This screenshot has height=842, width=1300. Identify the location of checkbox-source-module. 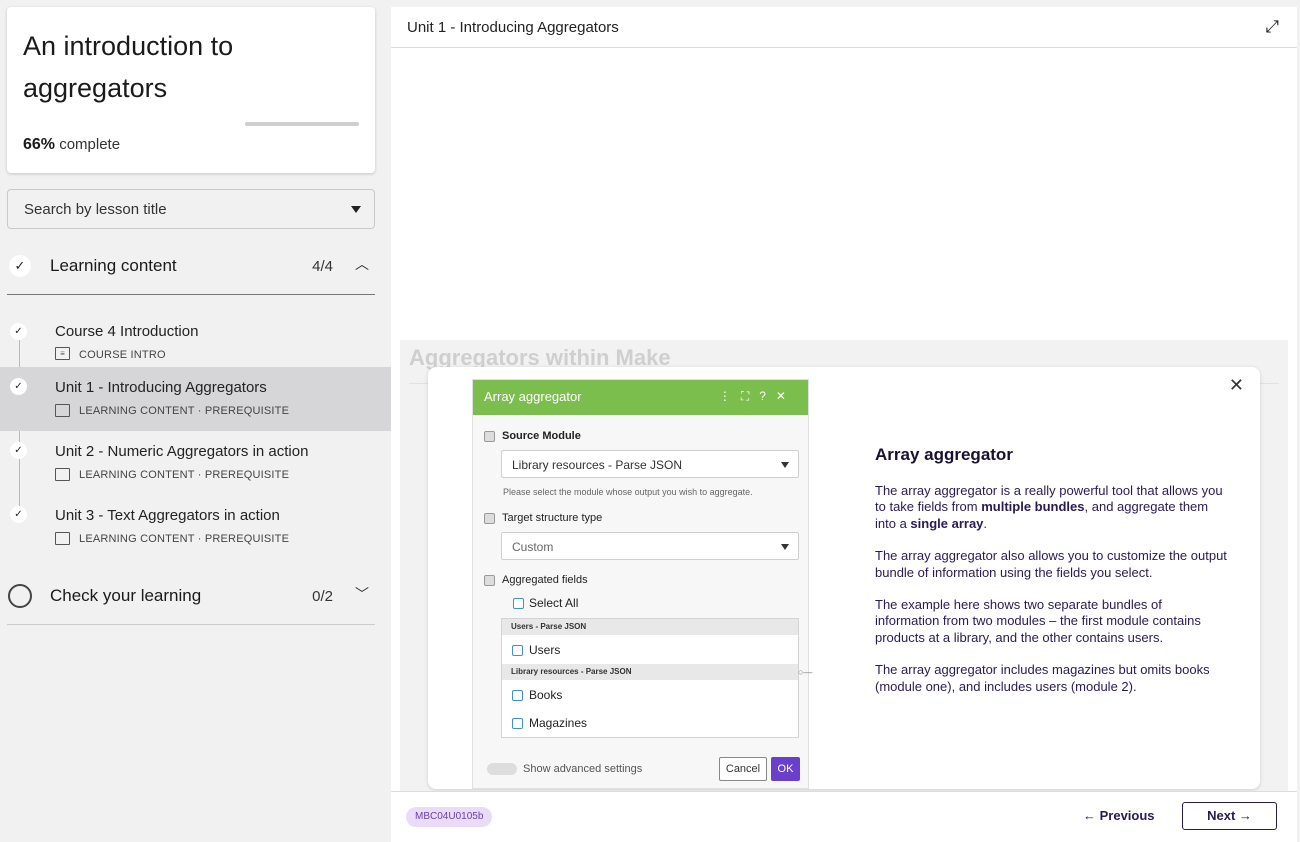
(489, 436).